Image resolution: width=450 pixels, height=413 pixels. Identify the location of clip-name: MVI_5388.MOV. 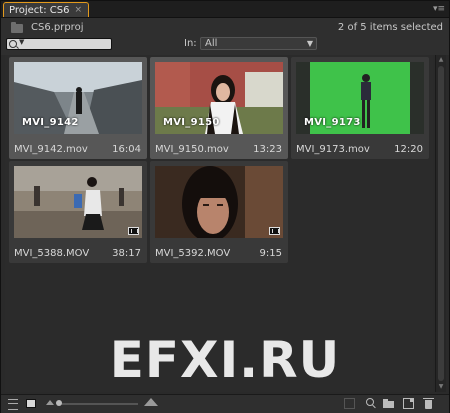
(52, 253).